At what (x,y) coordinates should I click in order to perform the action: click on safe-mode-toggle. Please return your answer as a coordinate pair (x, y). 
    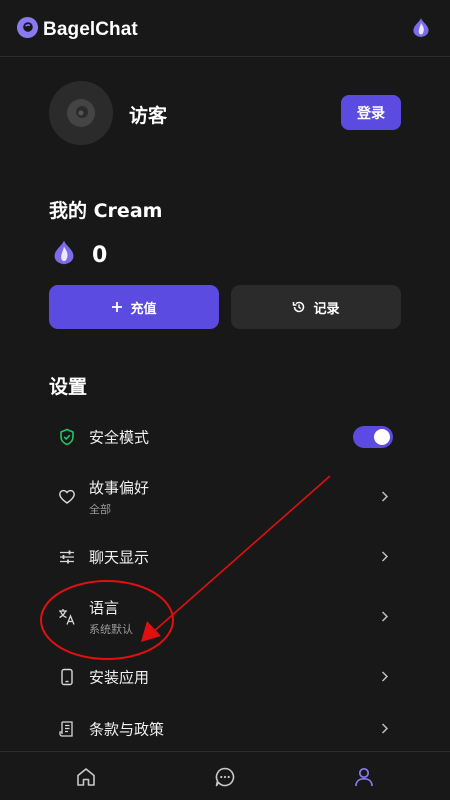
    Looking at the image, I should click on (373, 437).